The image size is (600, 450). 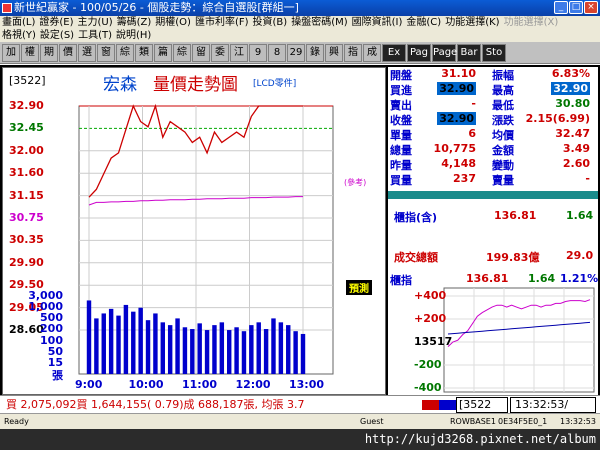 What do you see at coordinates (30, 53) in the screenshot?
I see `toolbar-button-1: 權` at bounding box center [30, 53].